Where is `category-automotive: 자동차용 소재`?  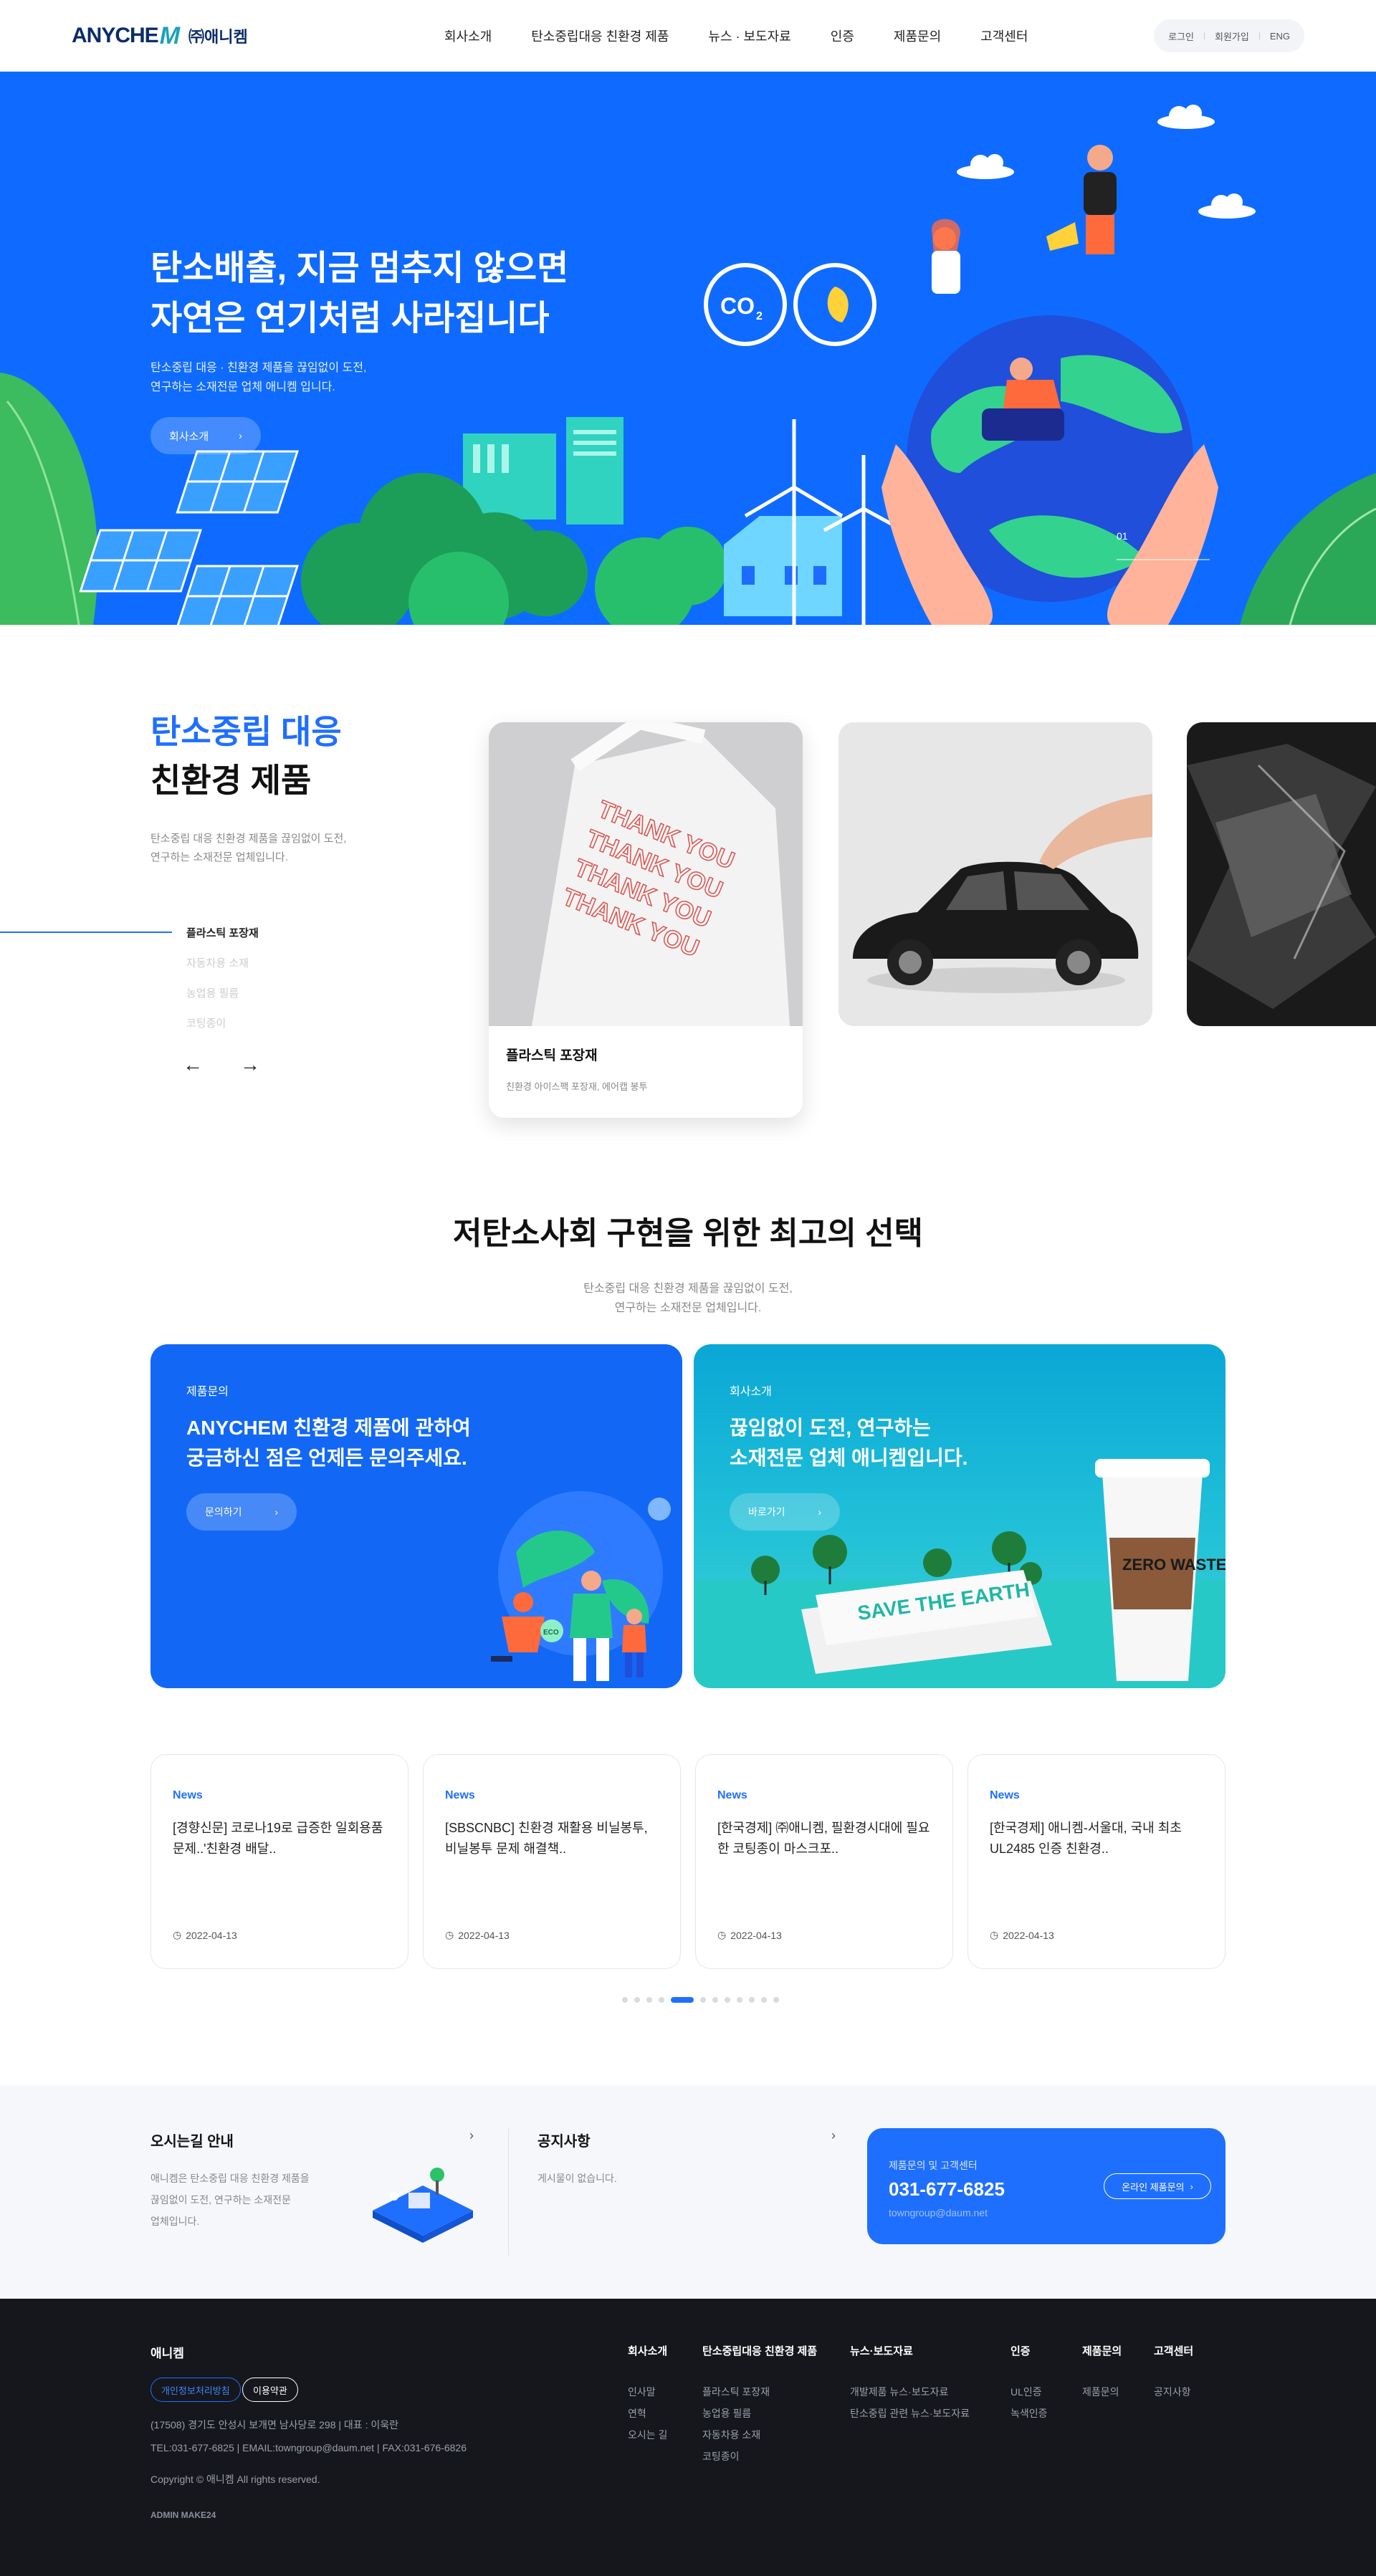 category-automotive: 자동차용 소재 is located at coordinates (217, 962).